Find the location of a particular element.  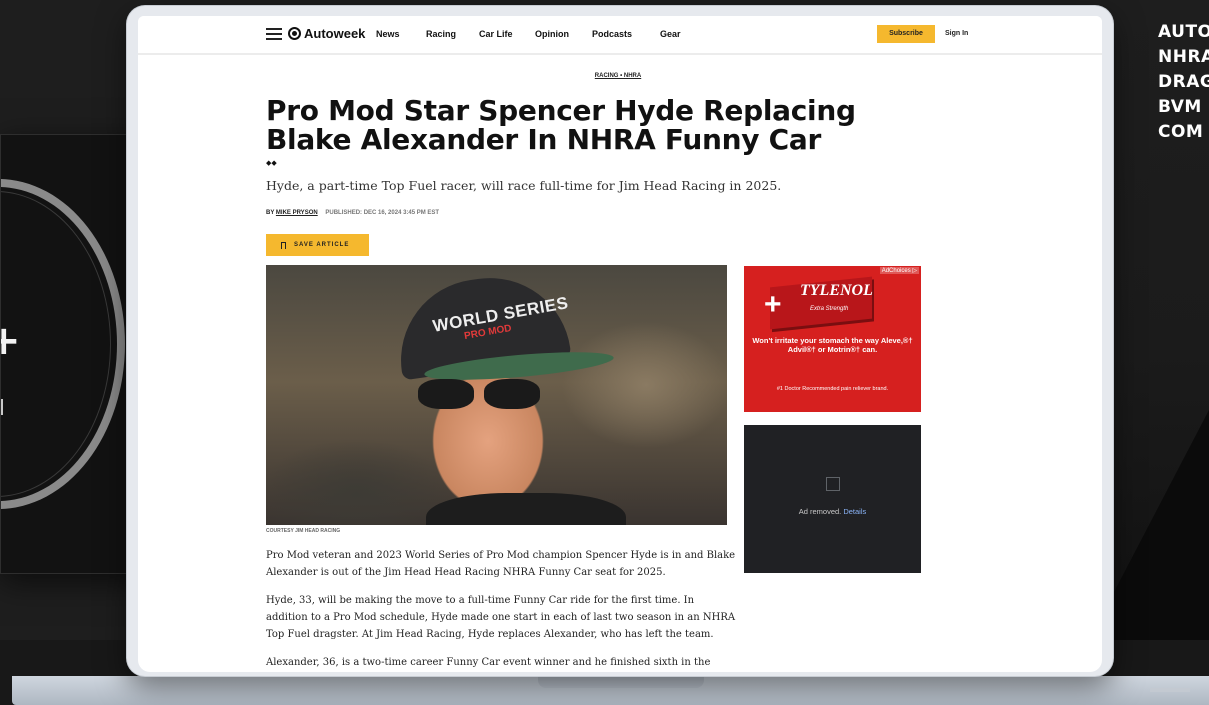

sunglasses-shape is located at coordinates (482, 395).